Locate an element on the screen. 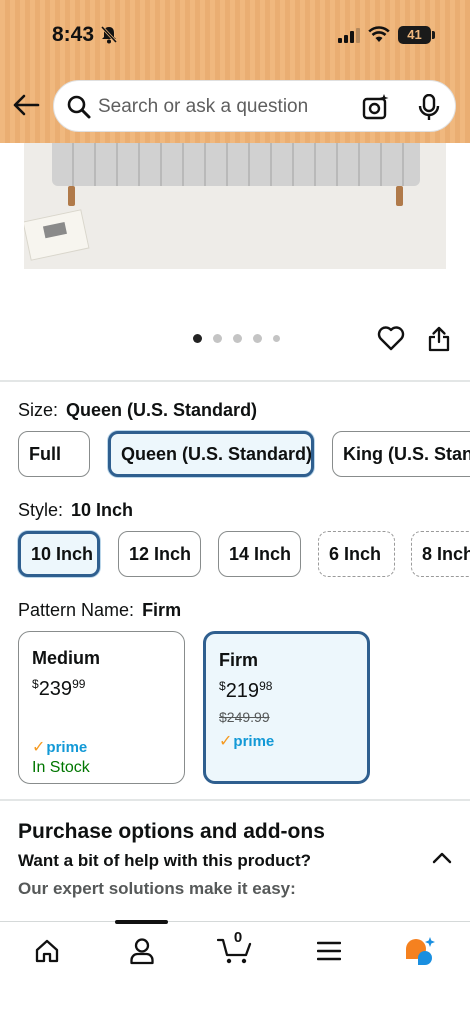 The image size is (470, 1020). style-label: Style: 10 Inch is located at coordinates (75, 510).